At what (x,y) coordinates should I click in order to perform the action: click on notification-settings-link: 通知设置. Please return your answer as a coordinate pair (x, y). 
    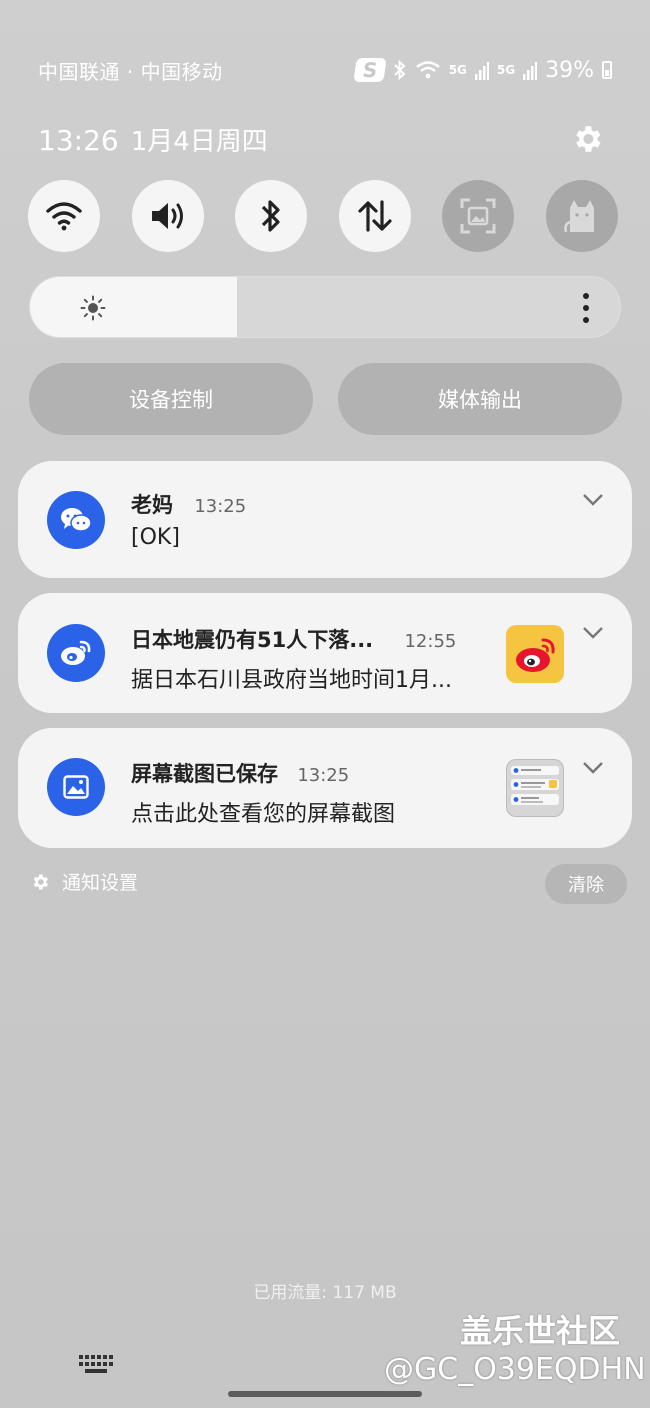
    Looking at the image, I should click on (84, 881).